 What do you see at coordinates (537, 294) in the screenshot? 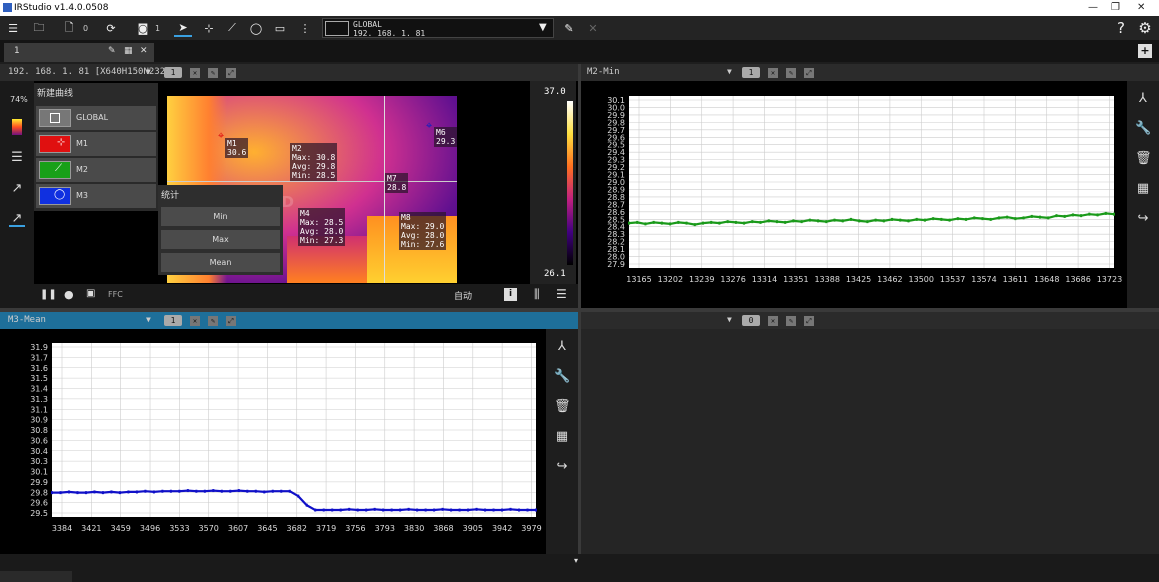
I see `columns-icon: ⫼` at bounding box center [537, 294].